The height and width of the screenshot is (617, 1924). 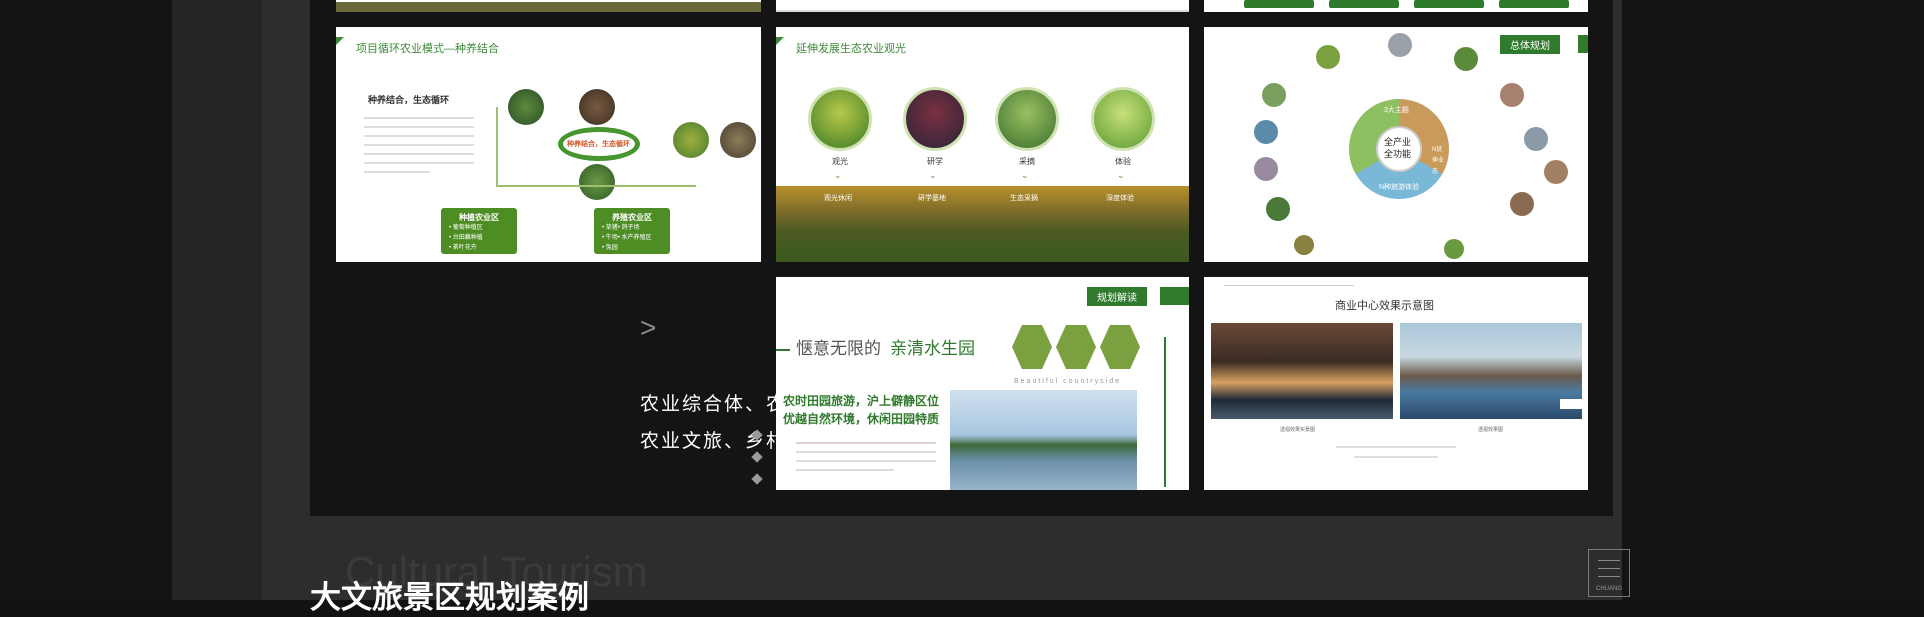 What do you see at coordinates (1398, 154) in the screenshot?
I see `core-label-2: 全功能` at bounding box center [1398, 154].